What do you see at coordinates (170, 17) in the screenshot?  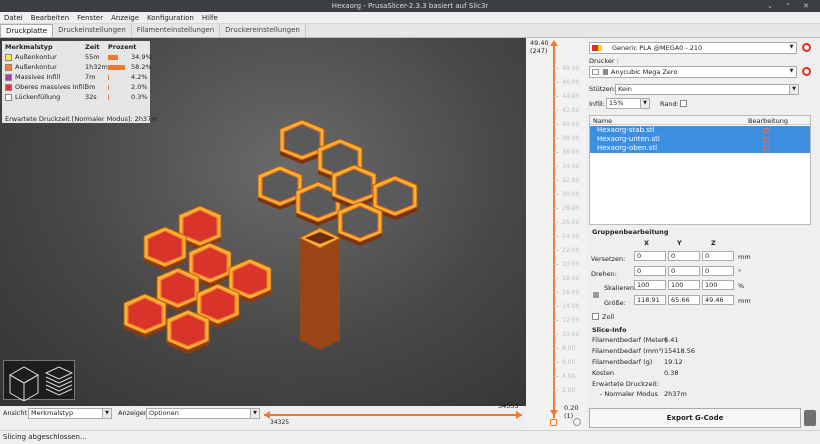 I see `menu-konfiguration: Konfiguration` at bounding box center [170, 17].